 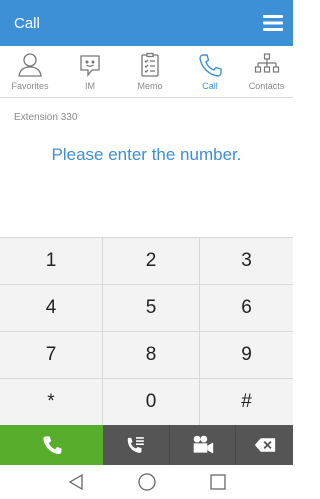 I want to click on key-9: 9, so click(x=246, y=355).